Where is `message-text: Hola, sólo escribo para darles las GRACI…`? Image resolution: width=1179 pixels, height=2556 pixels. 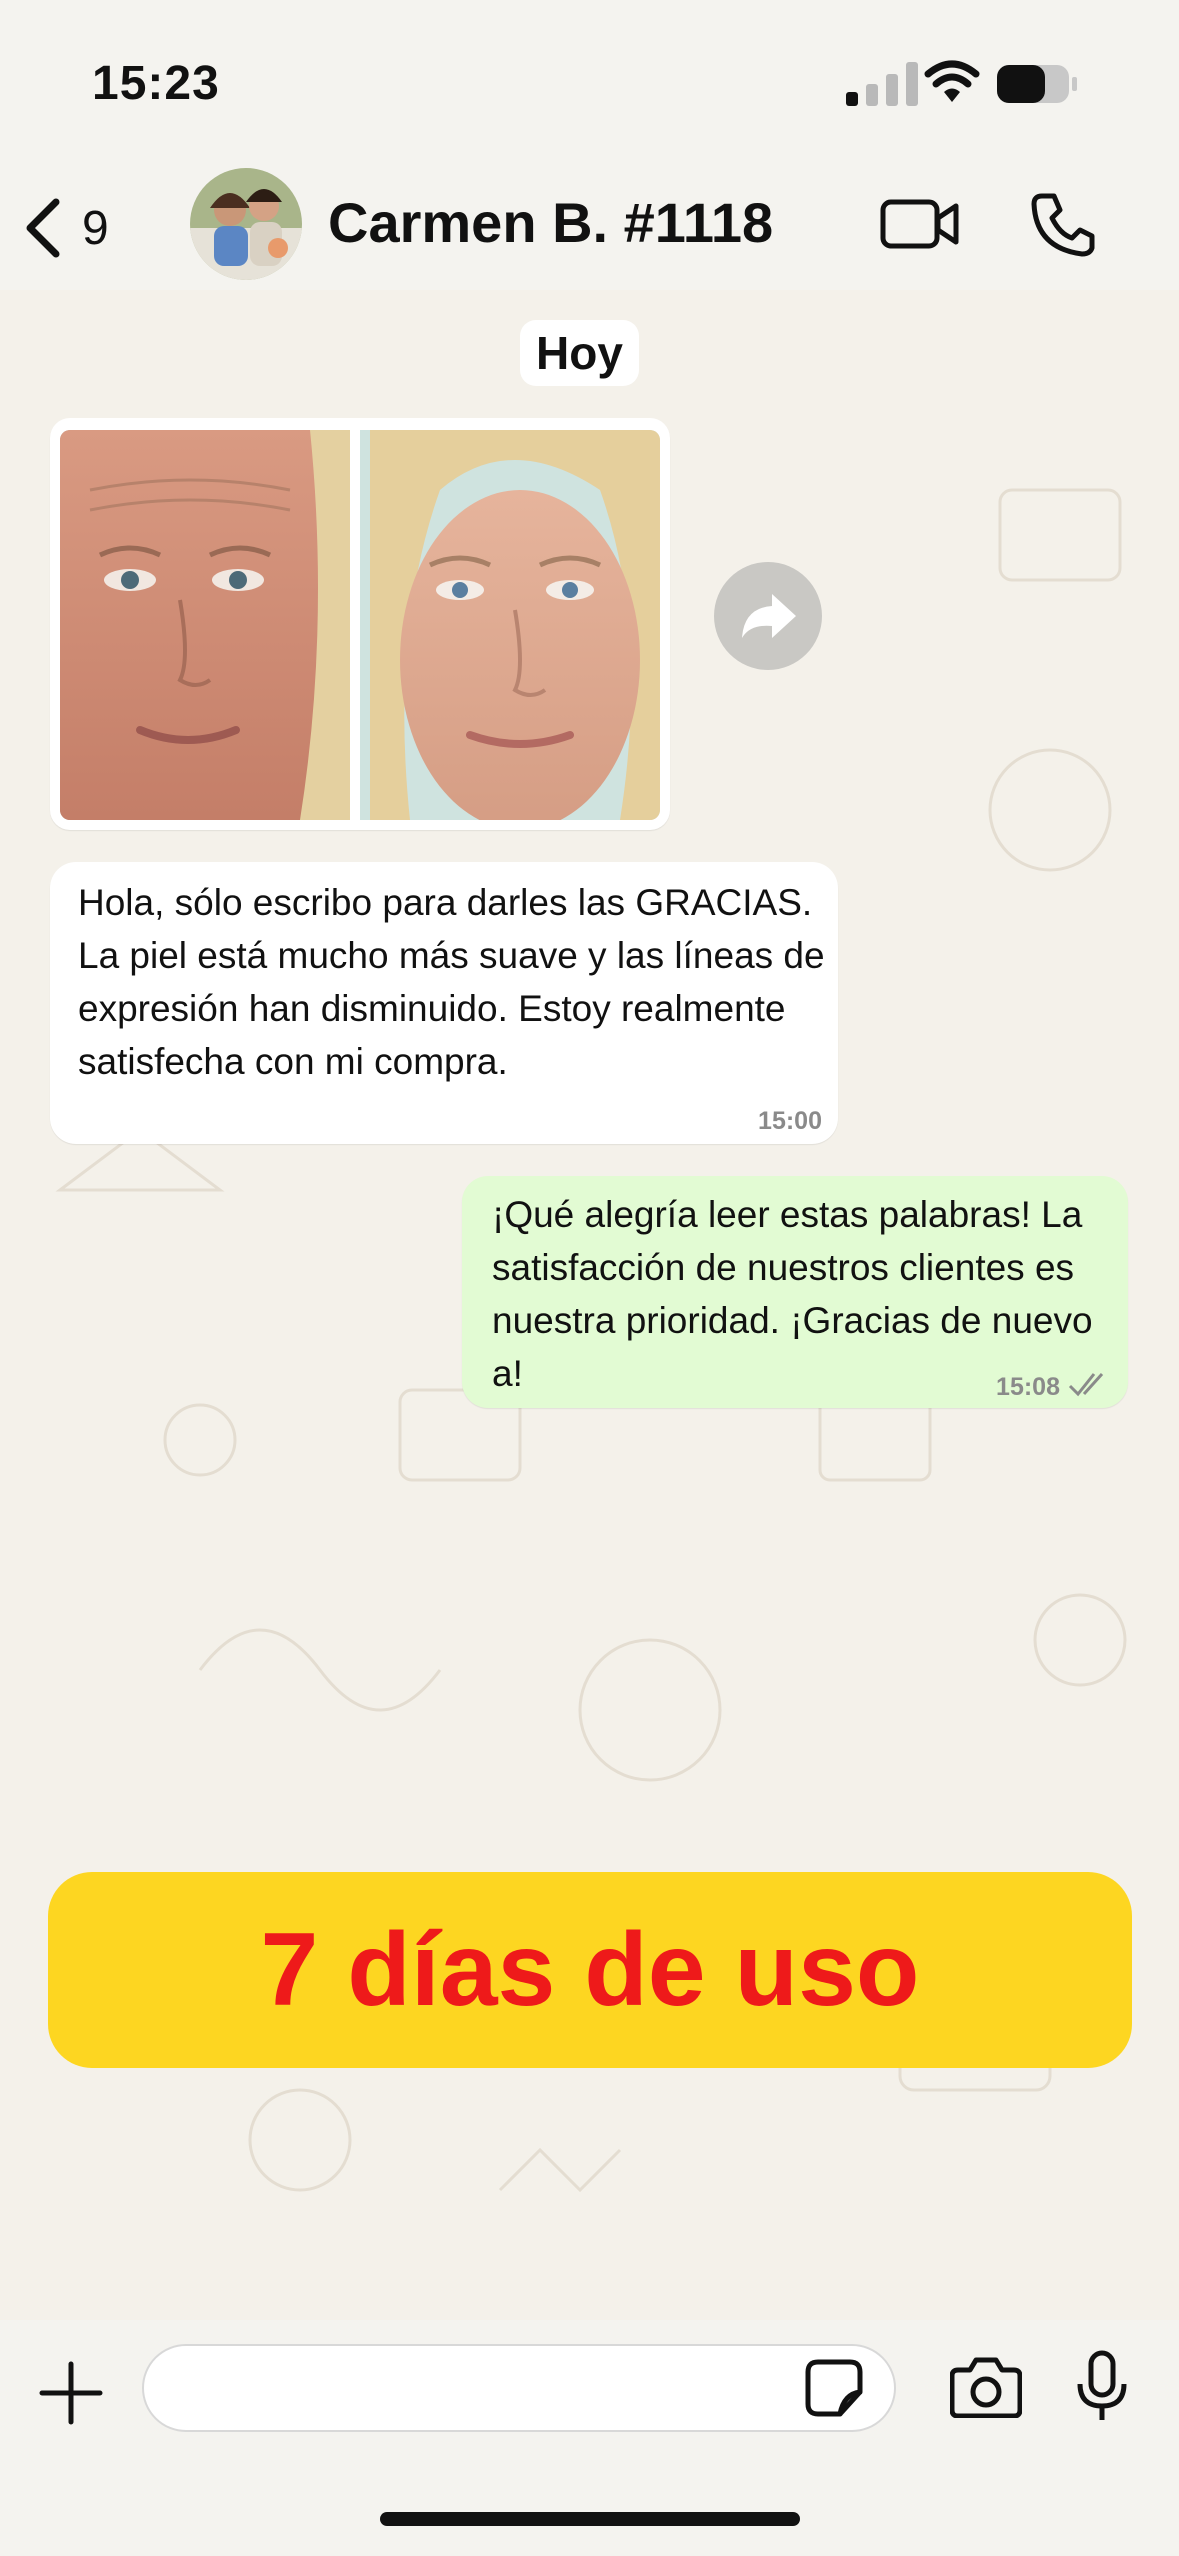 message-text: Hola, sólo escribo para darles las GRACI… is located at coordinates (451, 982).